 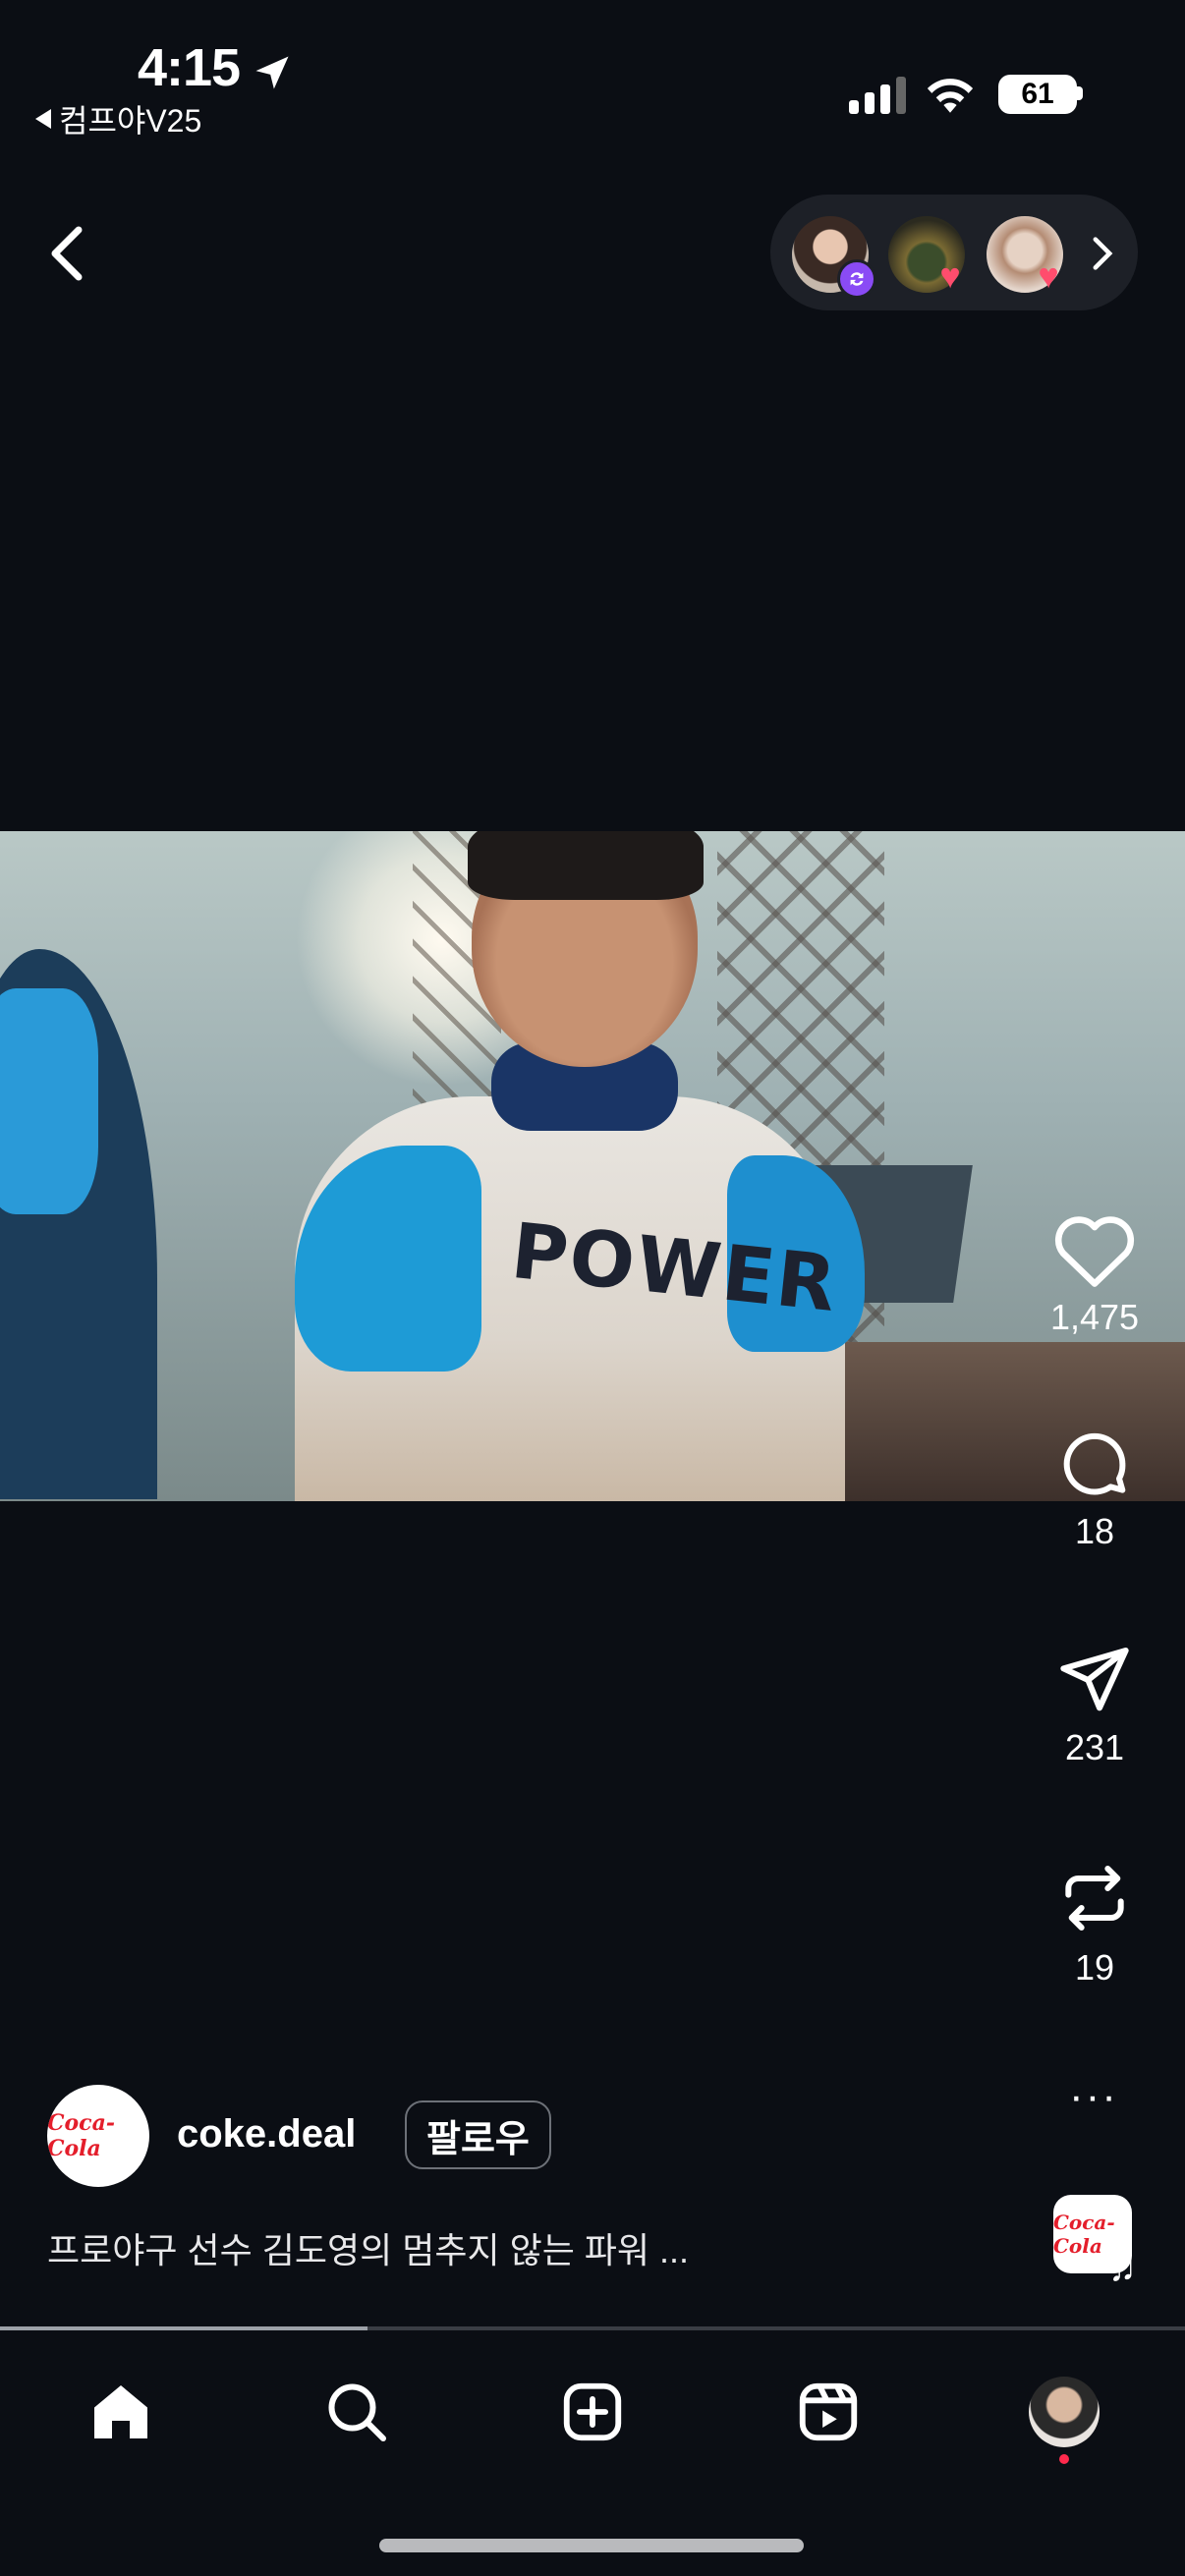 What do you see at coordinates (1095, 1967) in the screenshot?
I see `repost-count: 19` at bounding box center [1095, 1967].